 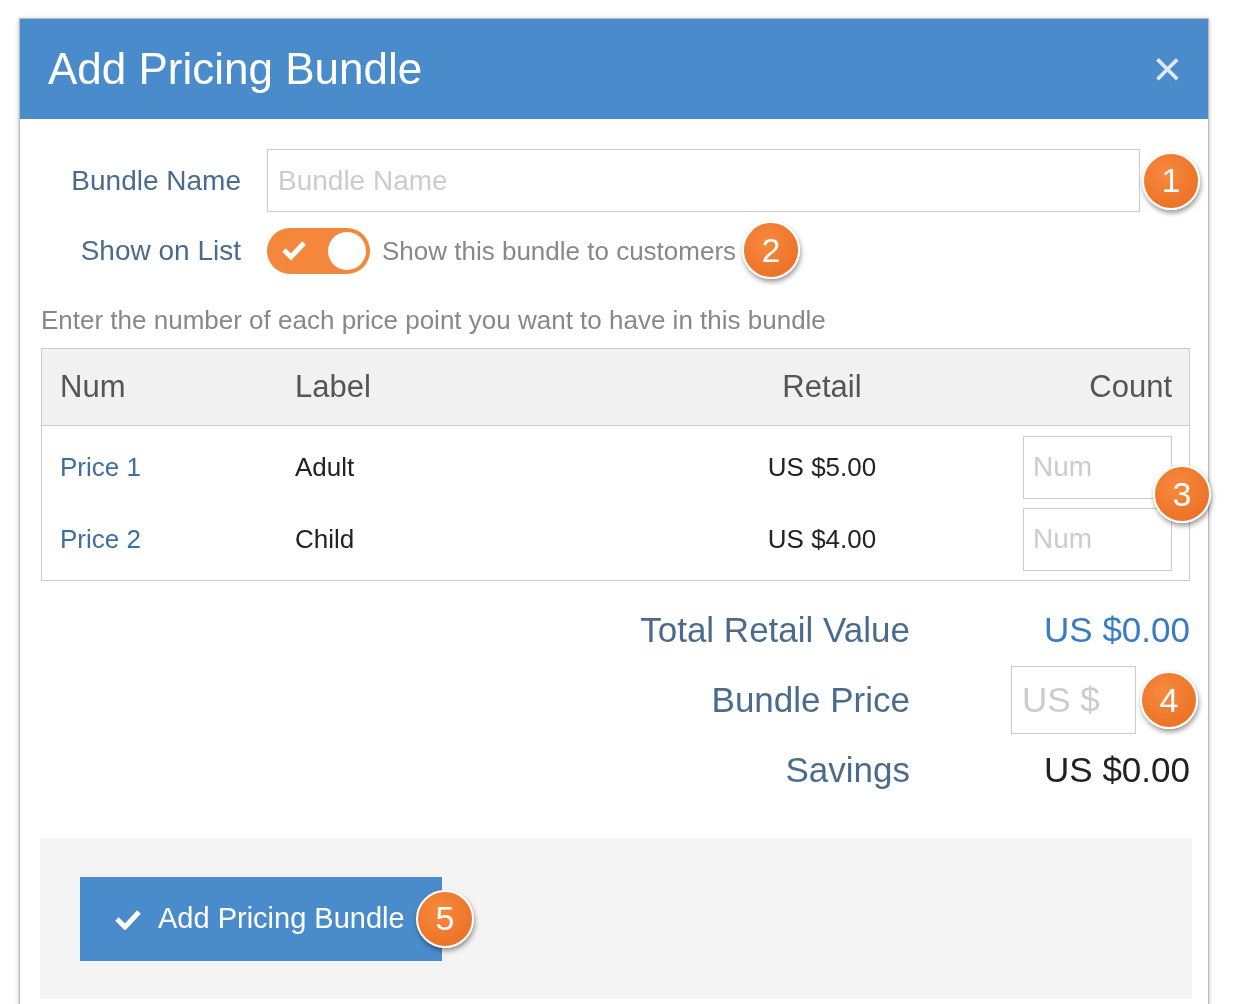 I want to click on column-header: Num, so click(x=93, y=387).